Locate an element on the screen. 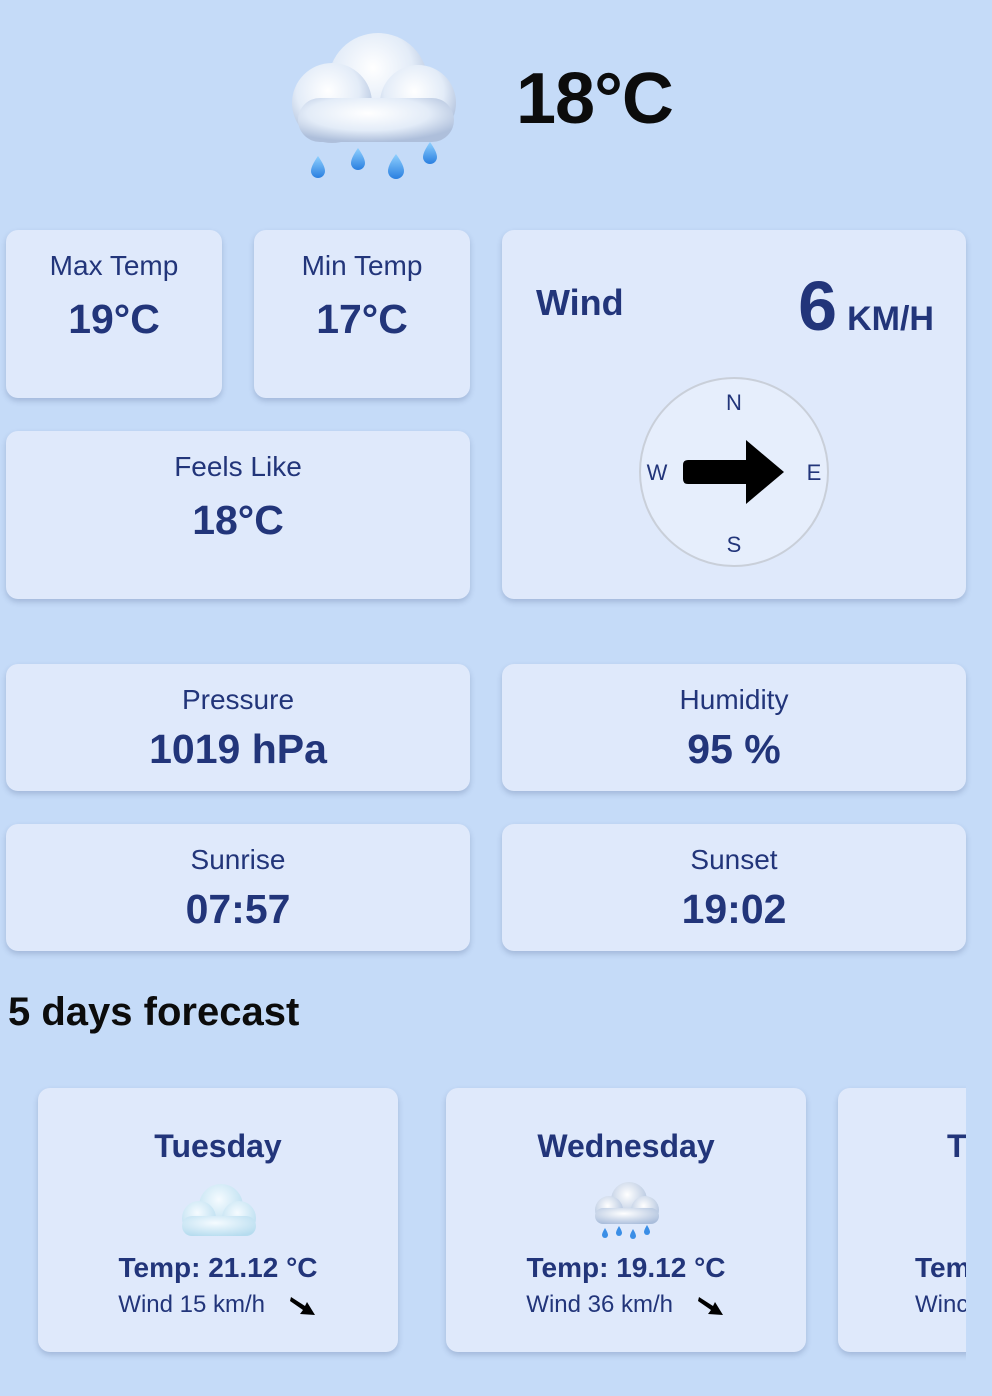  compass-east-label: E is located at coordinates (814, 472).